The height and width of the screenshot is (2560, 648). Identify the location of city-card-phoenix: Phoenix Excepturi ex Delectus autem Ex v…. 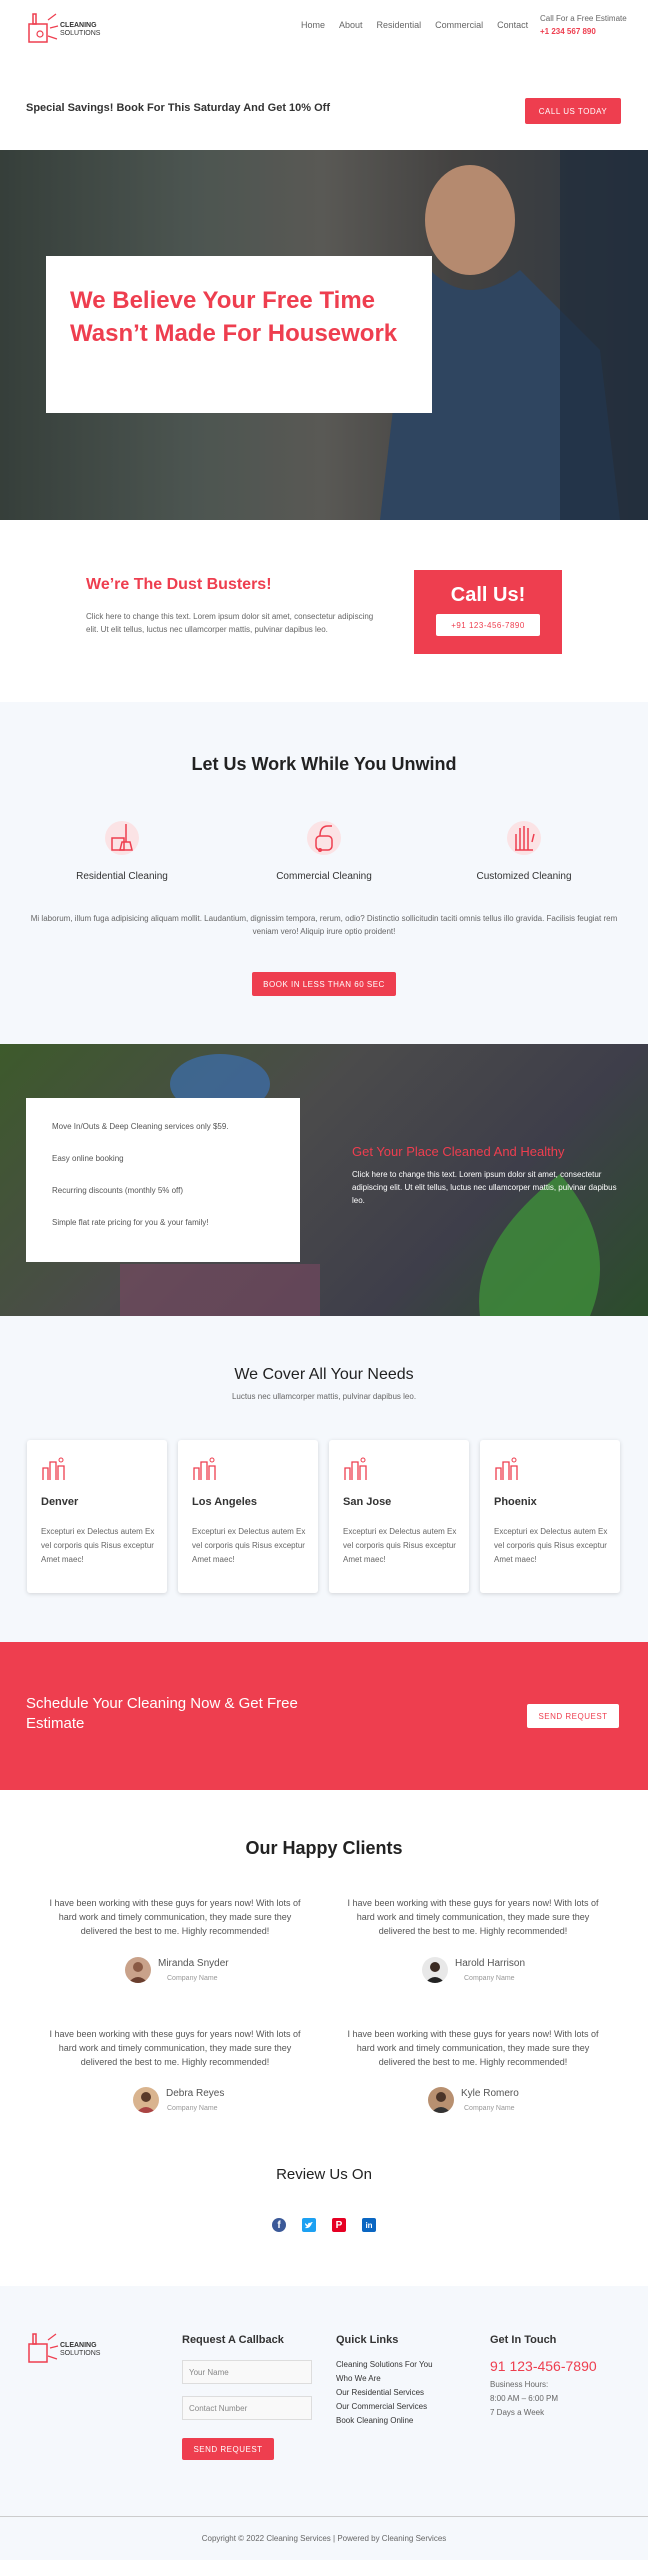
(550, 1516).